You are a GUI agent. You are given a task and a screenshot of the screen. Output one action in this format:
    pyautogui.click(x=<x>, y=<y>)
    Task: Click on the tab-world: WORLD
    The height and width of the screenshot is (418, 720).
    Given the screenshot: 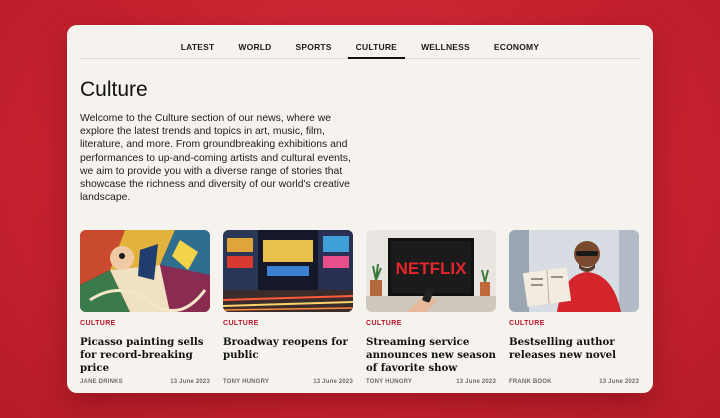 What is the action you would take?
    pyautogui.click(x=254, y=50)
    